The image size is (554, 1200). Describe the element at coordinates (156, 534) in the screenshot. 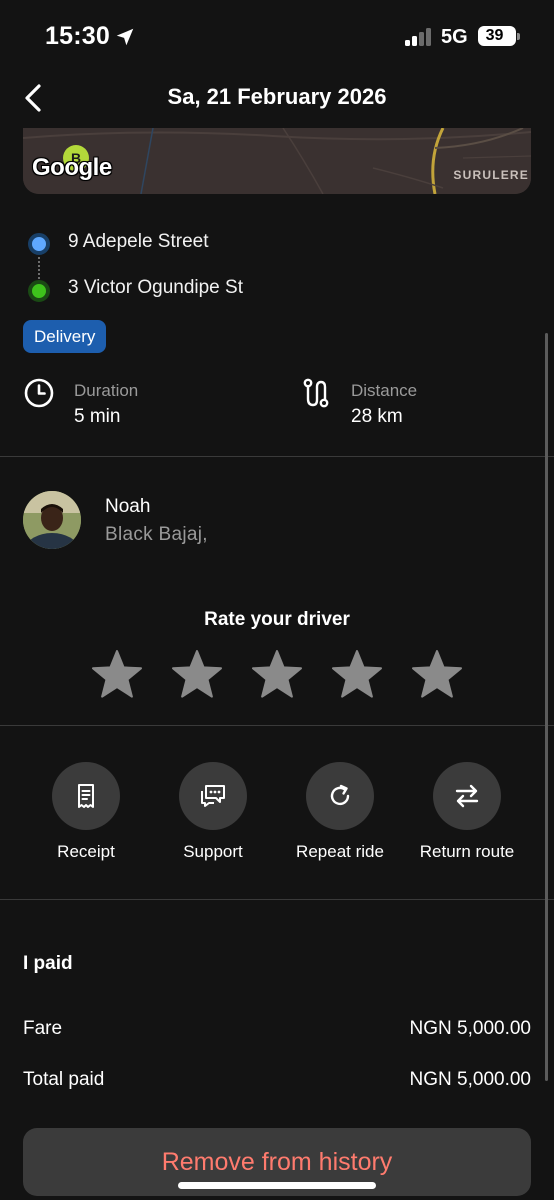

I see `driver-vehicle: Black Bajaj,` at that location.